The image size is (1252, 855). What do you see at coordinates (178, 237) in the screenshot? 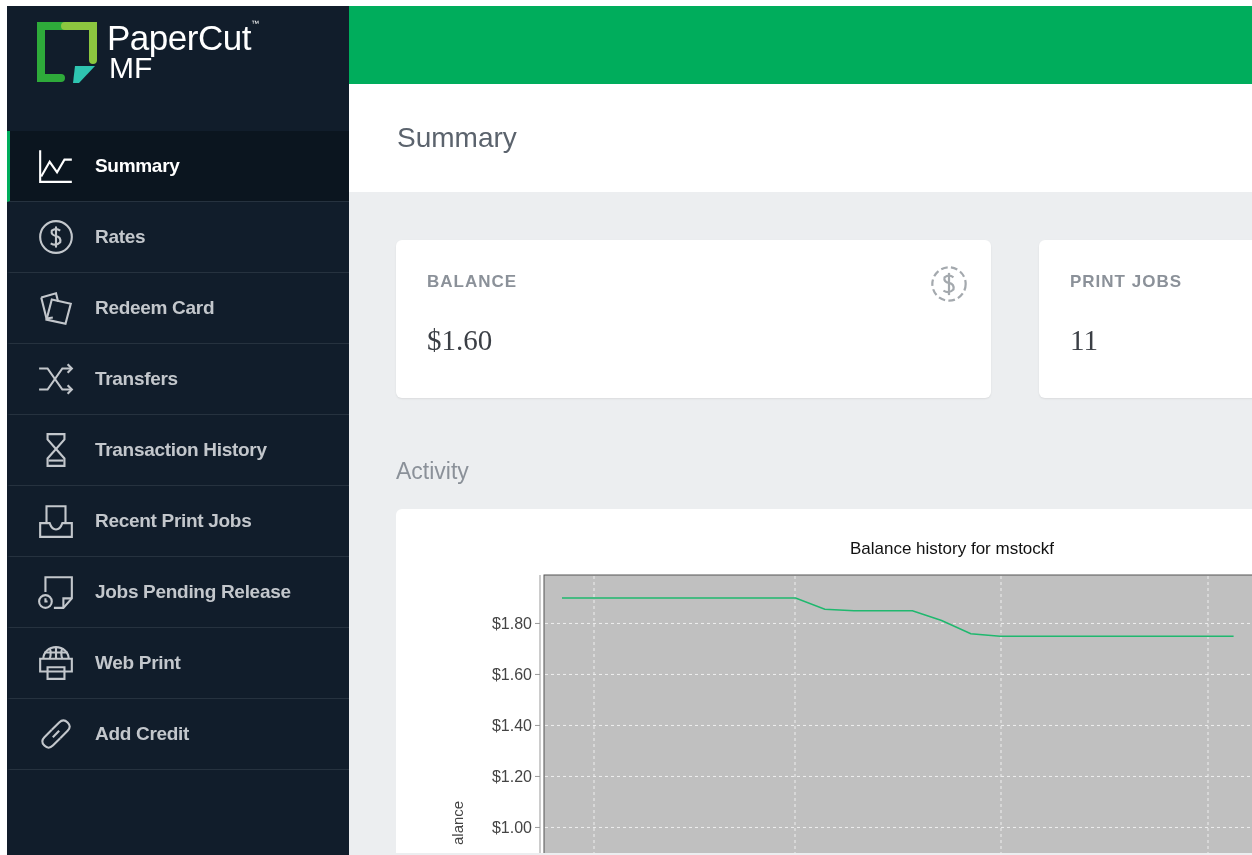
I see `nav-item: Rates` at bounding box center [178, 237].